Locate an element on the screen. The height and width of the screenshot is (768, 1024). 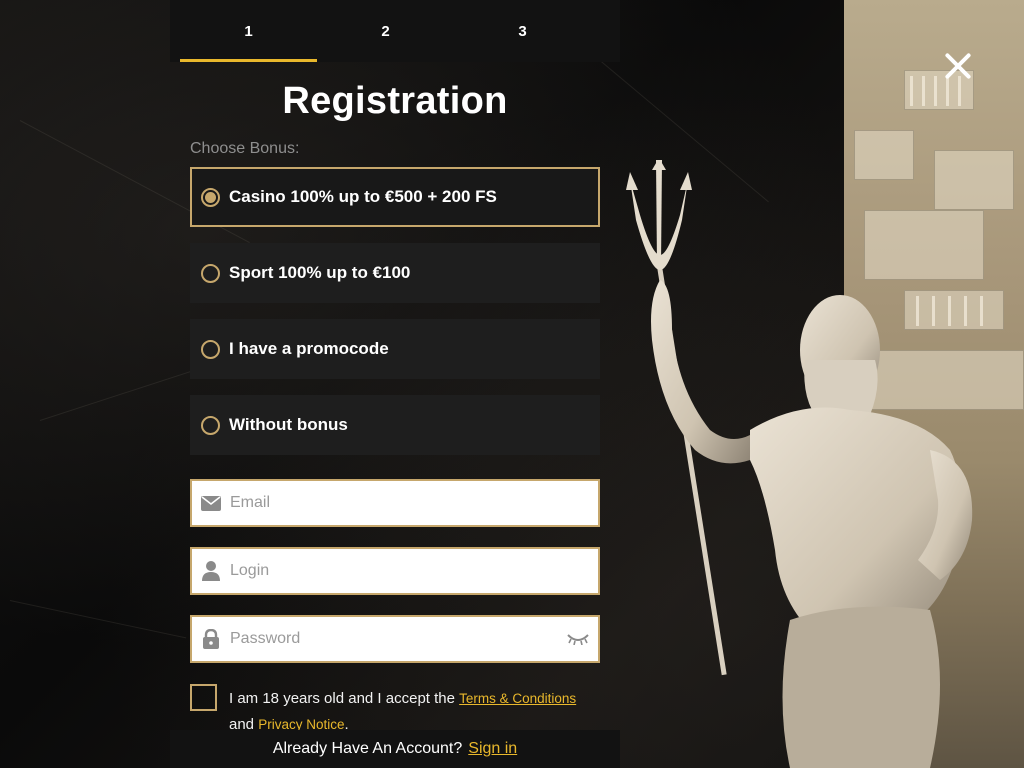
close-icon is located at coordinates (958, 66).